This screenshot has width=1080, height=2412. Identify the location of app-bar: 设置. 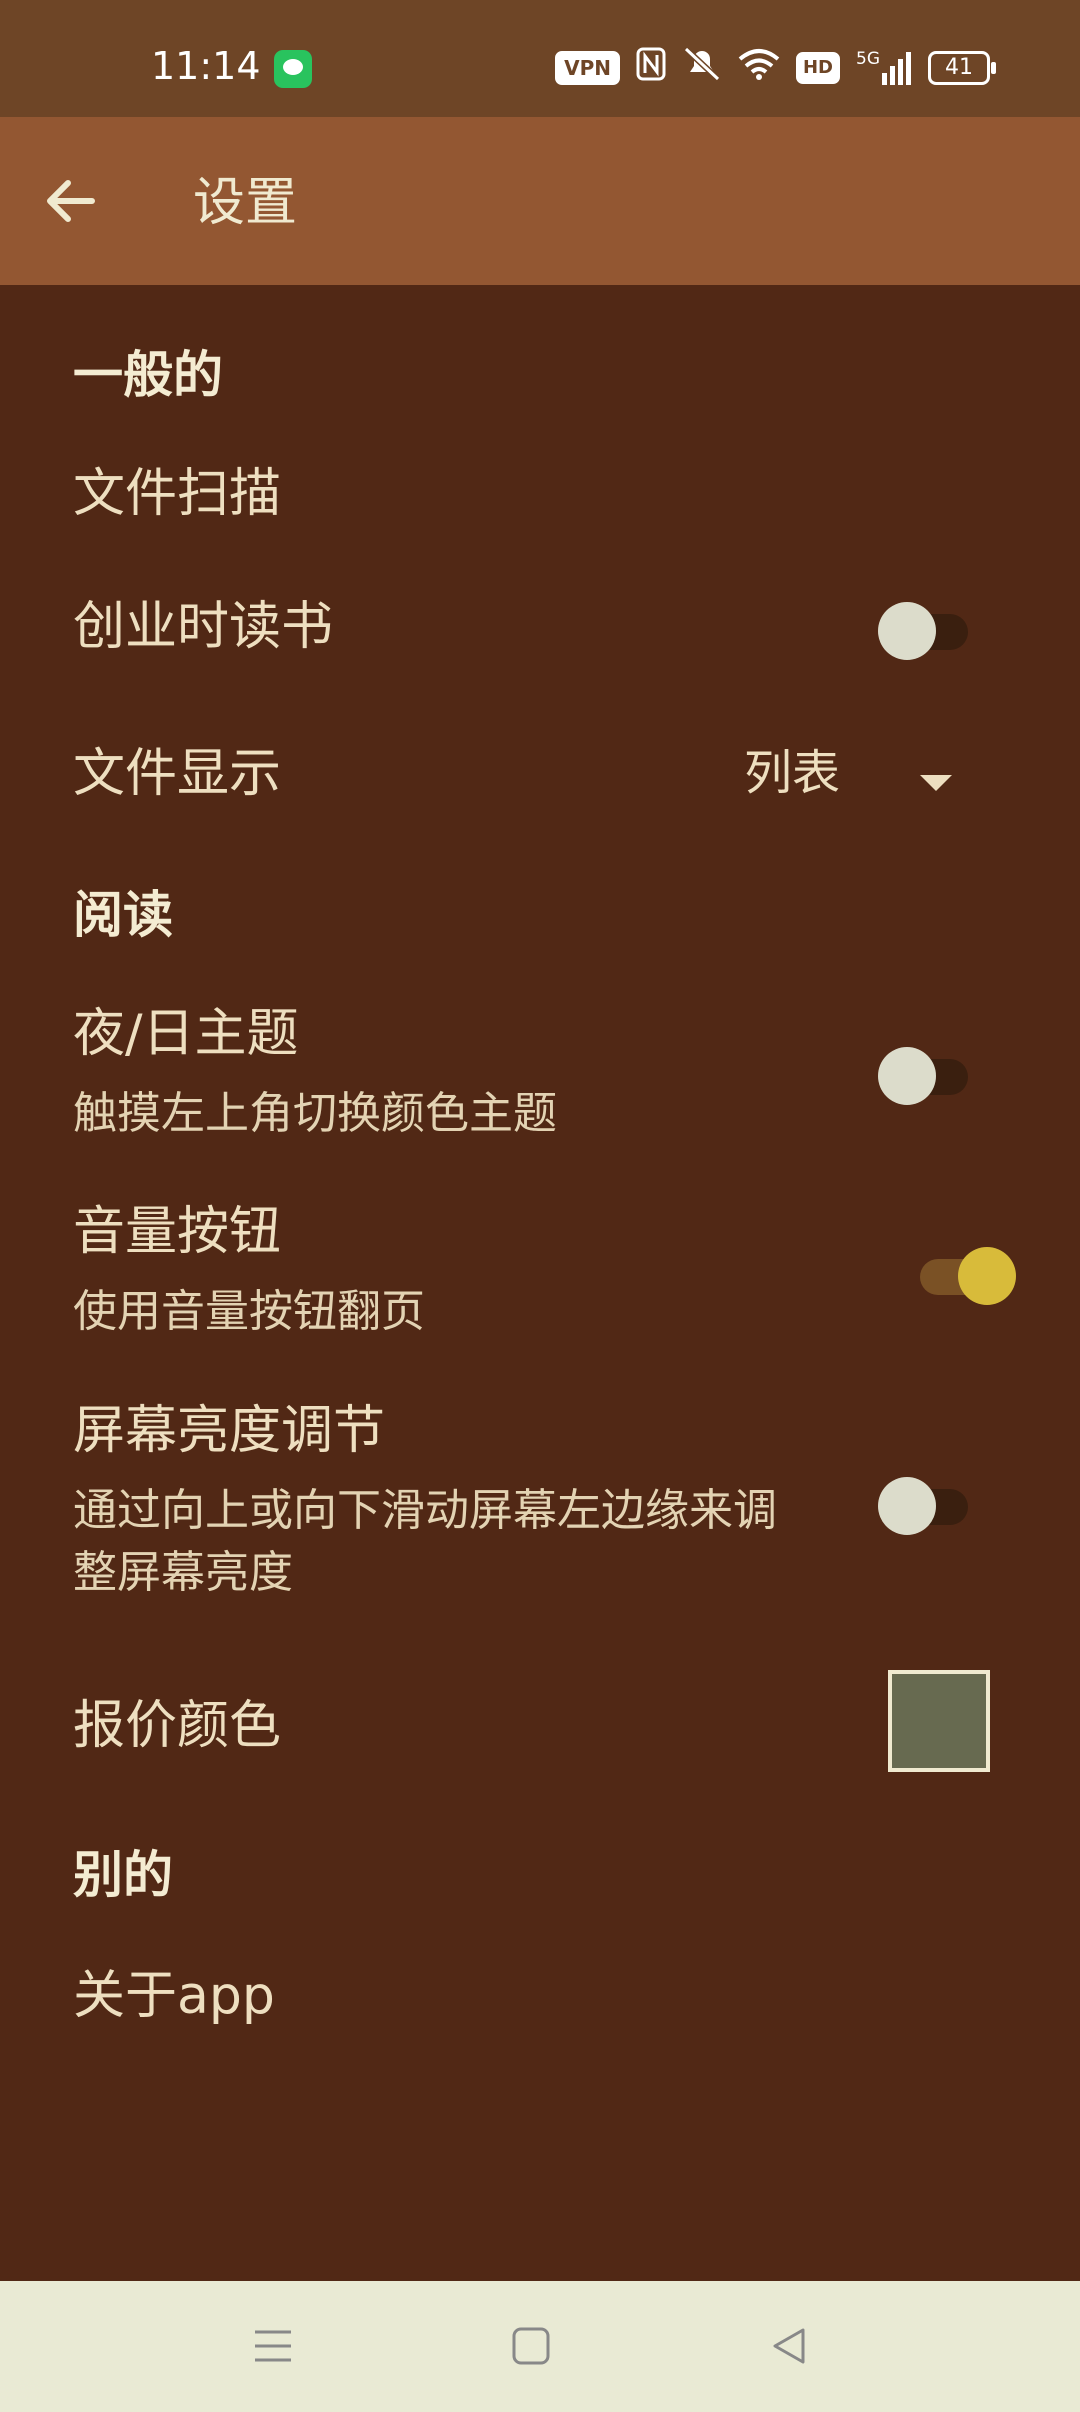
(540, 201).